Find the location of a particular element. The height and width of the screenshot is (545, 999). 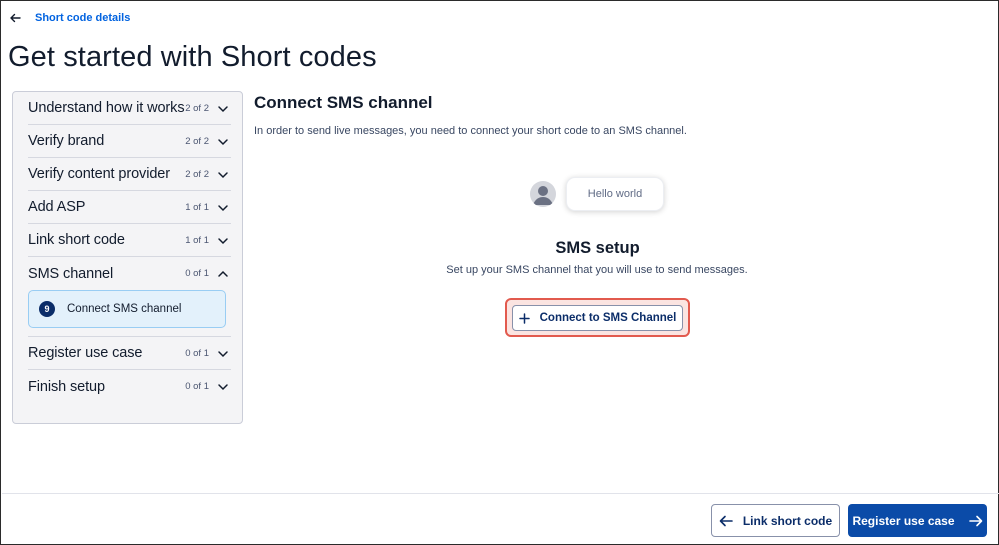

register-use-case-button: Register use case is located at coordinates (917, 520).